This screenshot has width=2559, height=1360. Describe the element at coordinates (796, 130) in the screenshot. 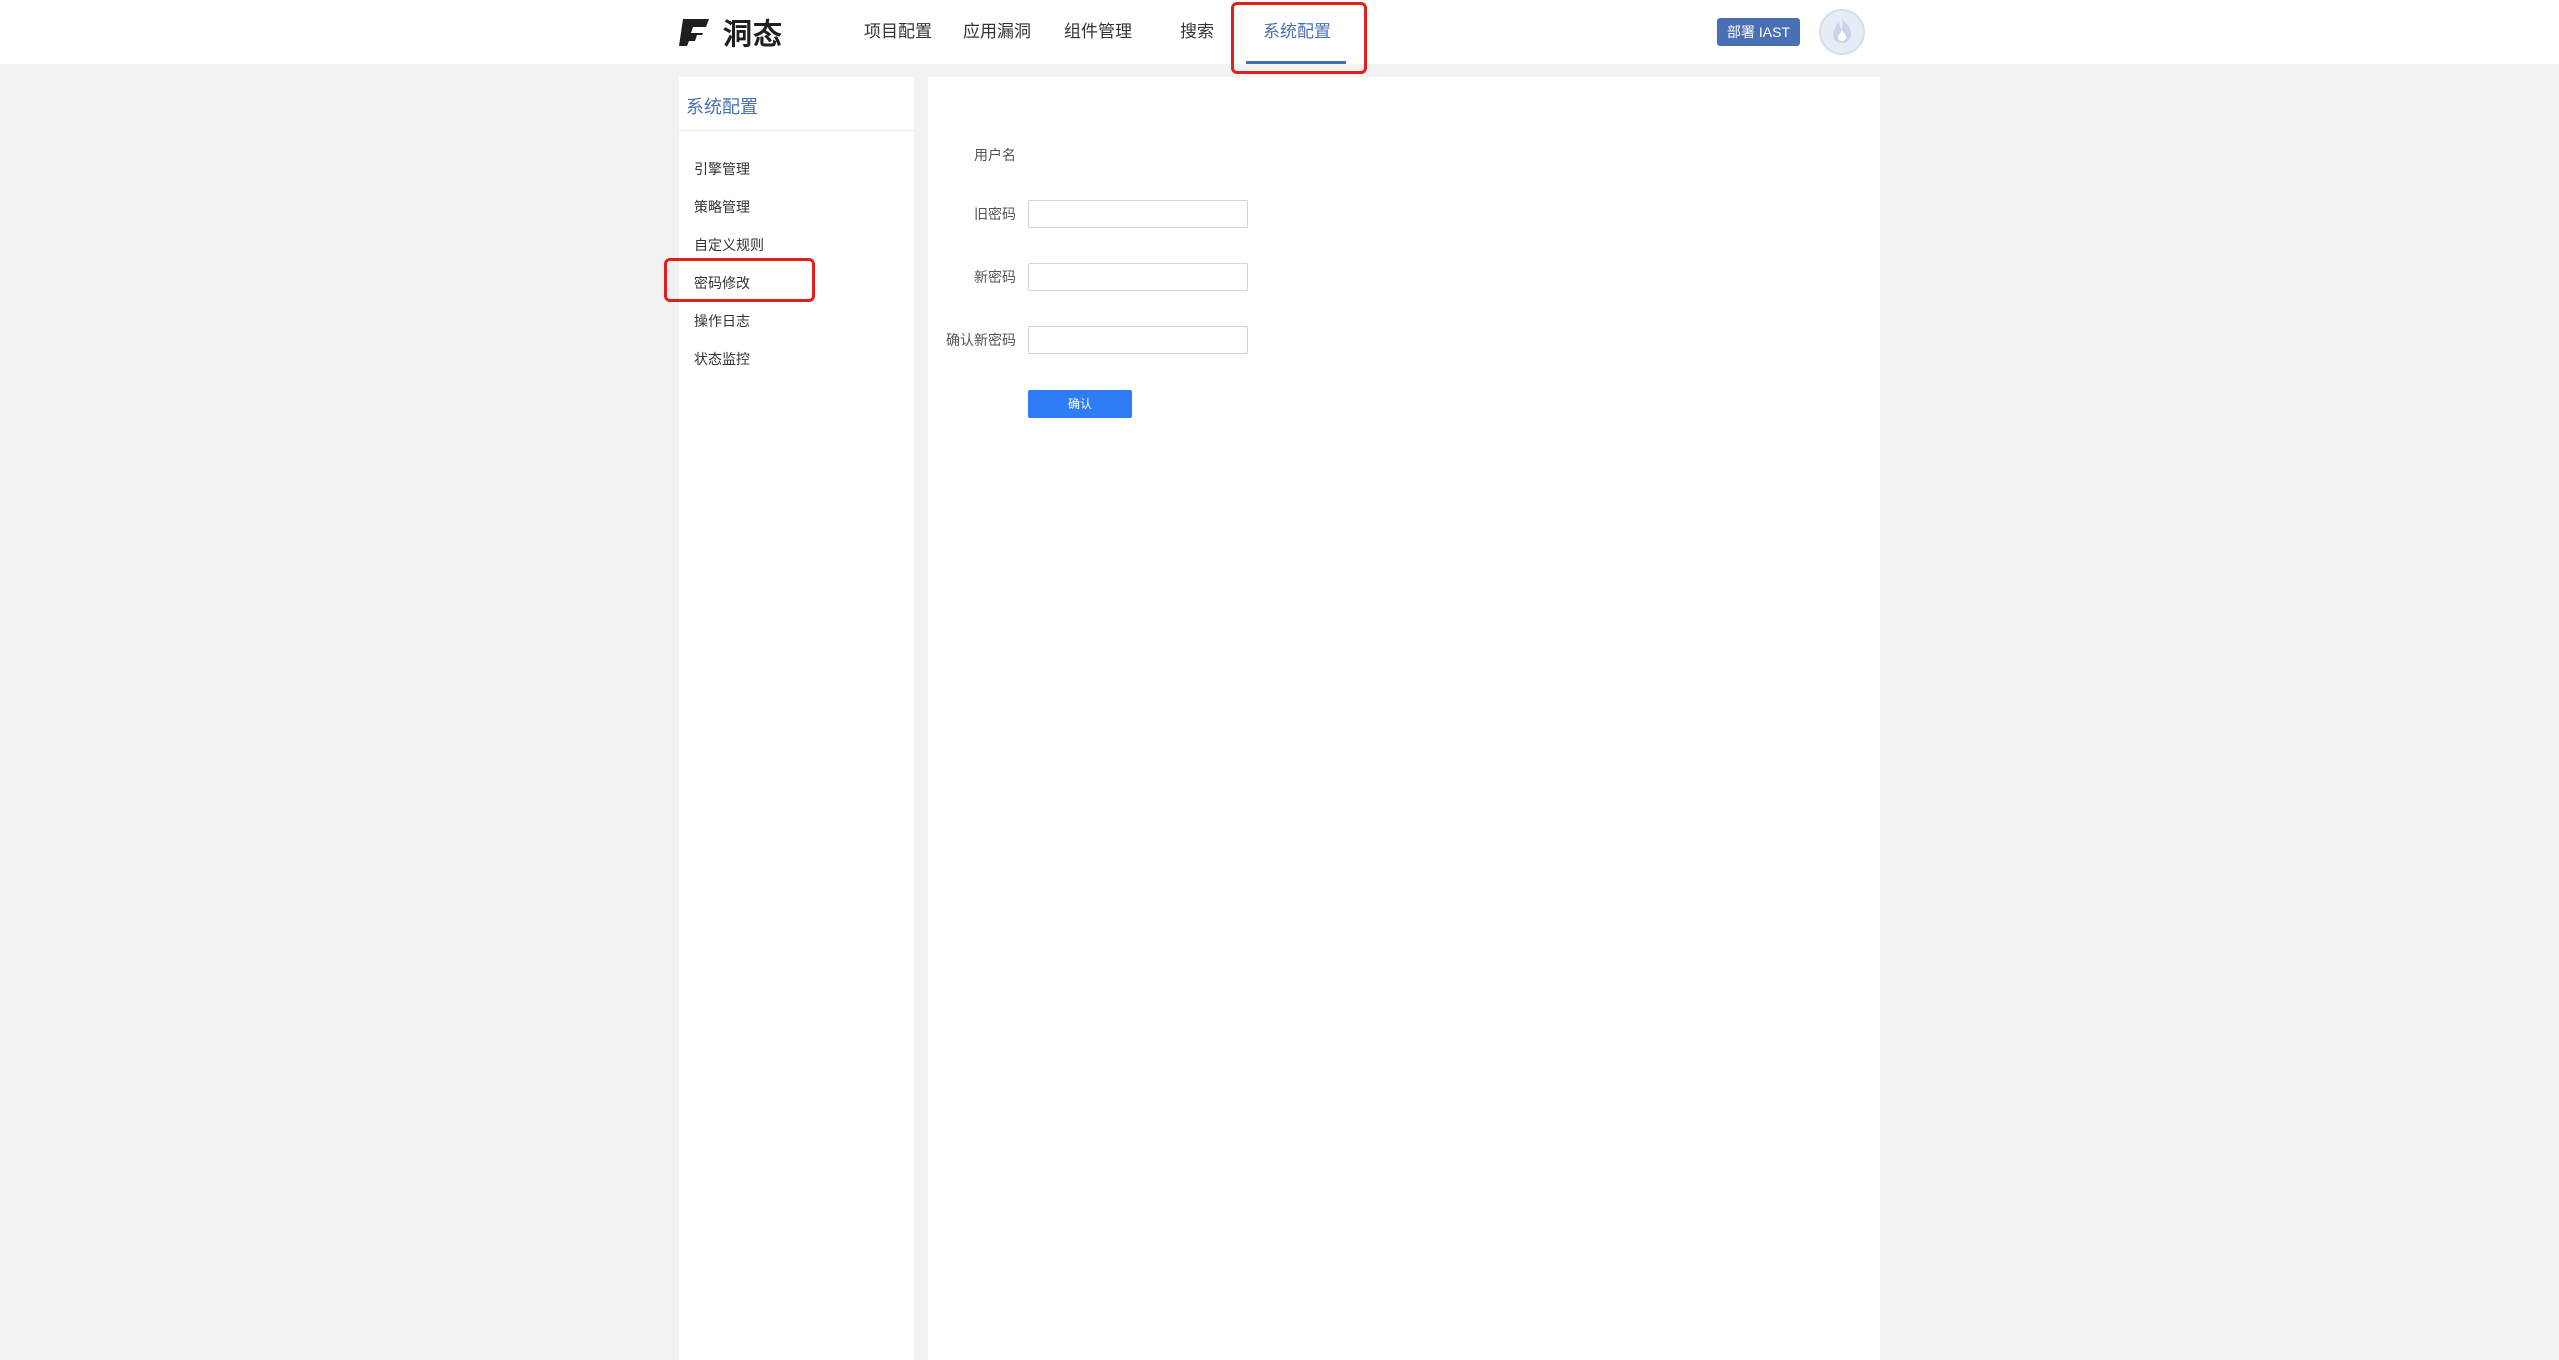

I see `sidebar-divider` at that location.